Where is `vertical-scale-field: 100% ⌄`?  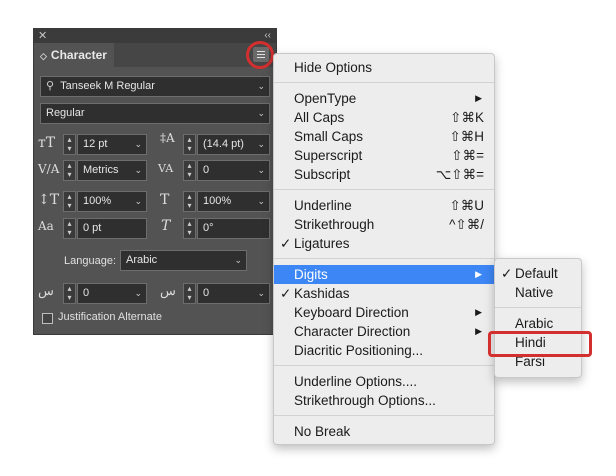 vertical-scale-field: 100% ⌄ is located at coordinates (112, 201).